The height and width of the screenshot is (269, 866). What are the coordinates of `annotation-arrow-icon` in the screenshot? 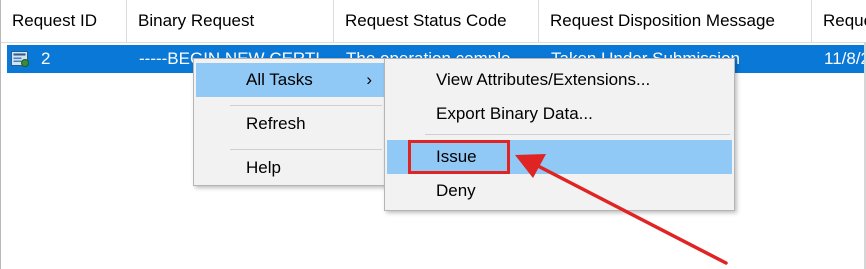 It's located at (621, 209).